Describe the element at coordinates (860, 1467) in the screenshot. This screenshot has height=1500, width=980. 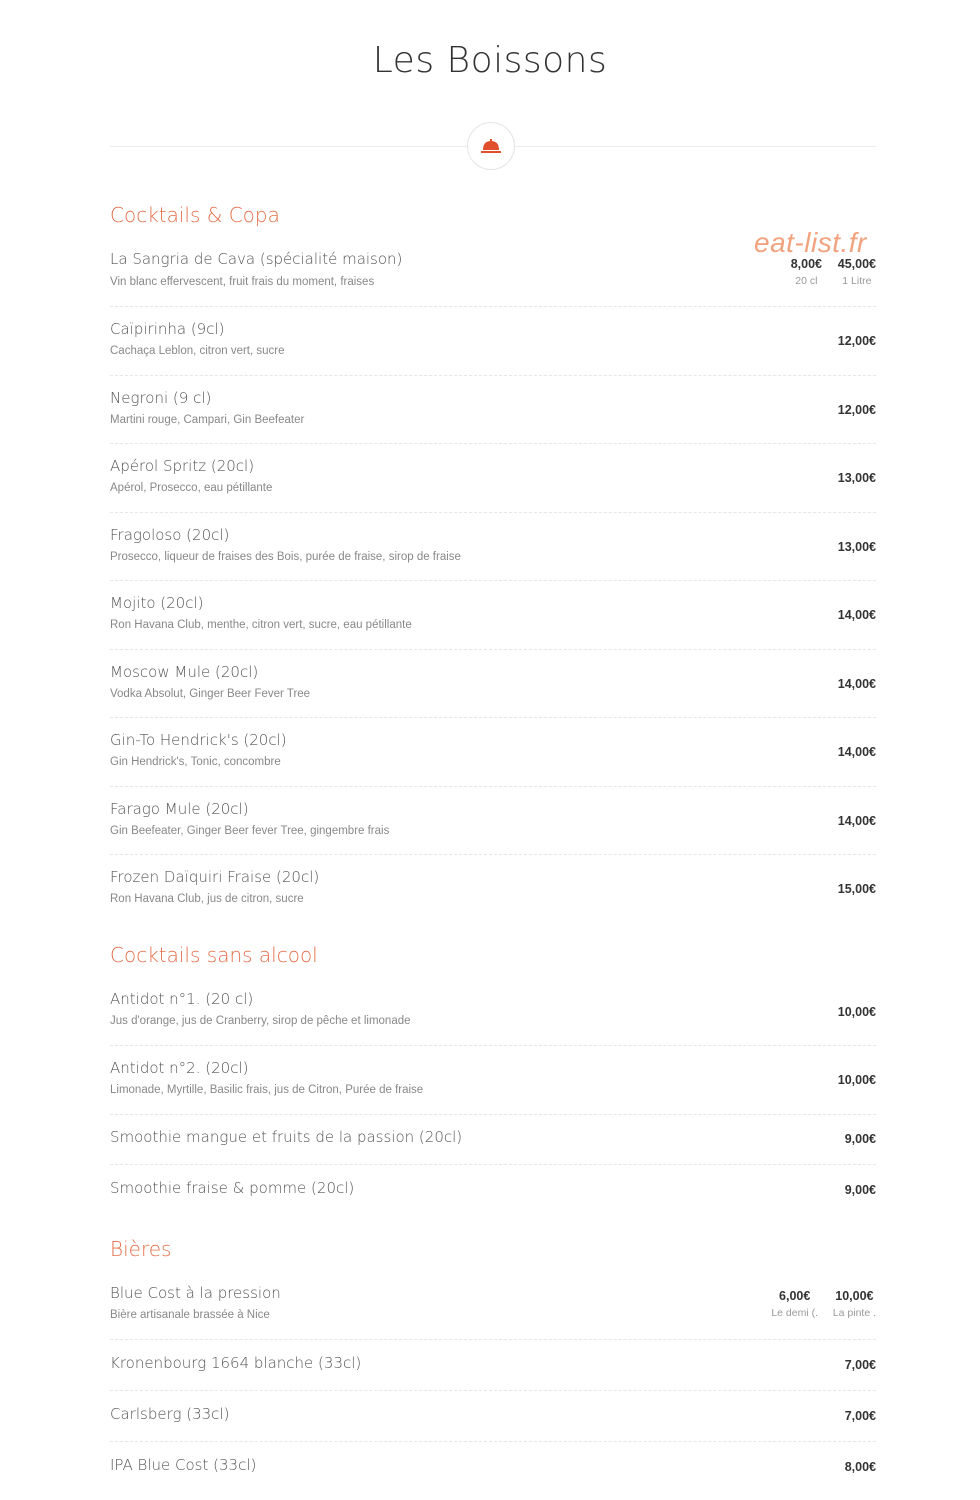
I see `item-price: 8,00€` at that location.